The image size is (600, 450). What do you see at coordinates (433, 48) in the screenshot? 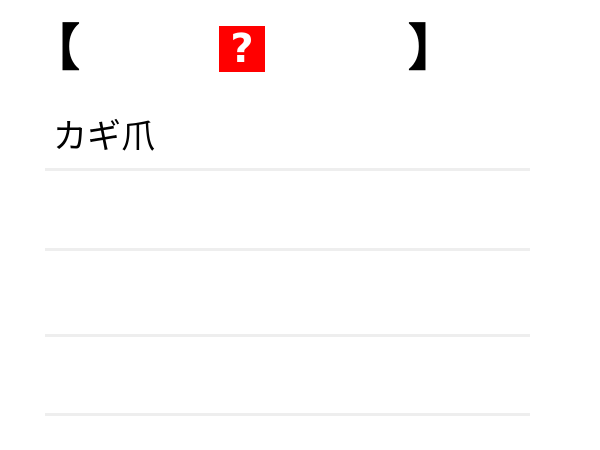
I see `right-bracket: 】` at bounding box center [433, 48].